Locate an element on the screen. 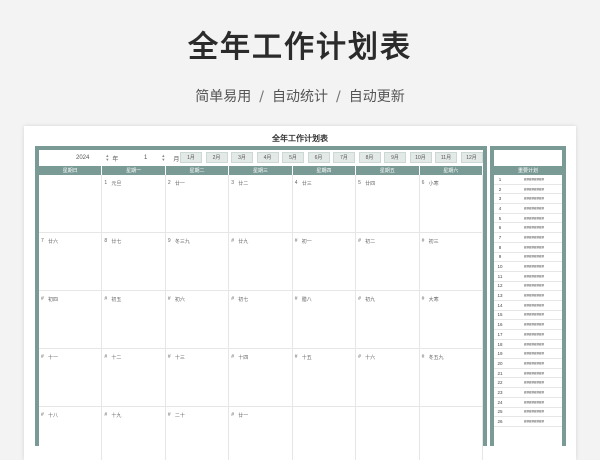 This screenshot has height=460, width=600. plan-row: 11 ######## is located at coordinates (528, 277).